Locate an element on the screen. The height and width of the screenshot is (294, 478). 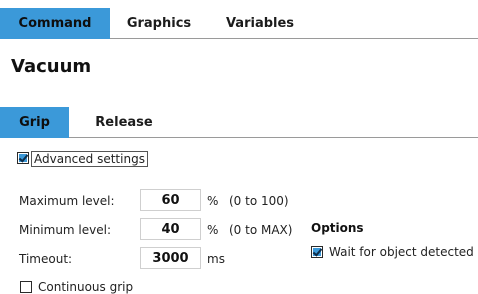
min-level-unit: % is located at coordinates (213, 230).